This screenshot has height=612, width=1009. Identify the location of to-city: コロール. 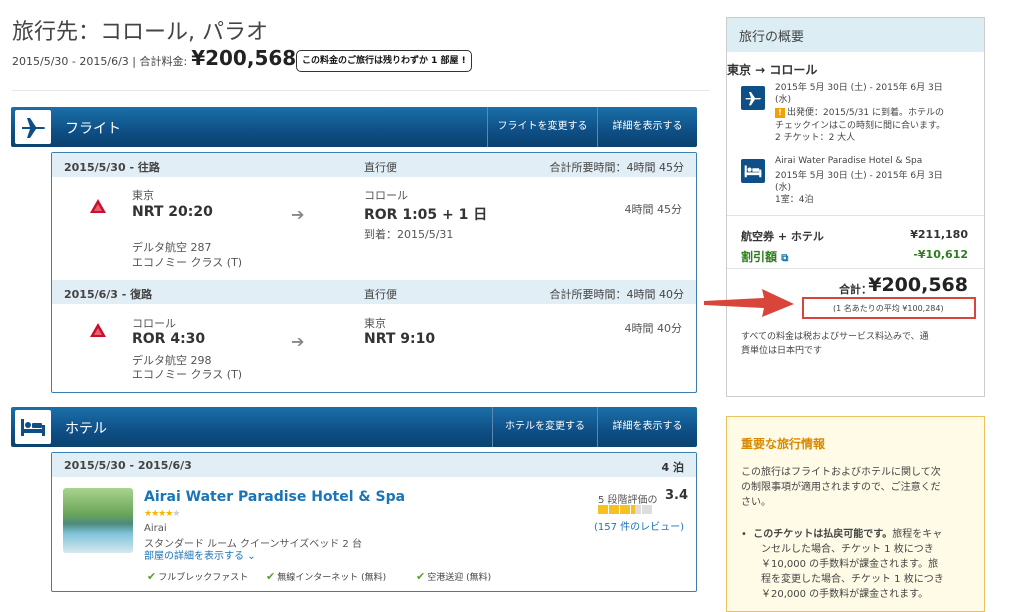
(386, 195).